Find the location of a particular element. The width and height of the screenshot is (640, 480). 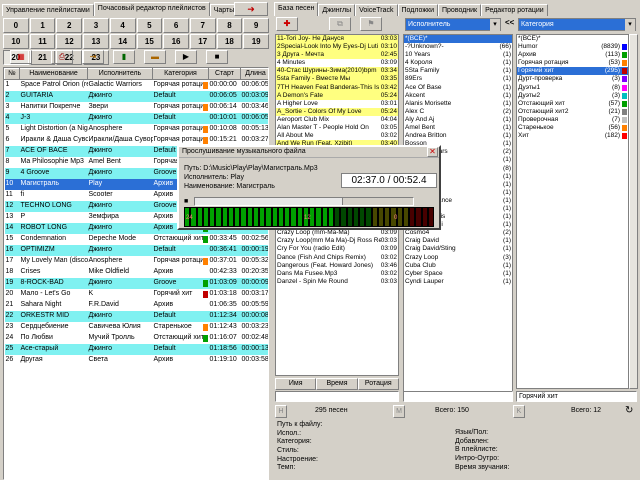

hour-button-1: 1 is located at coordinates (42, 25).